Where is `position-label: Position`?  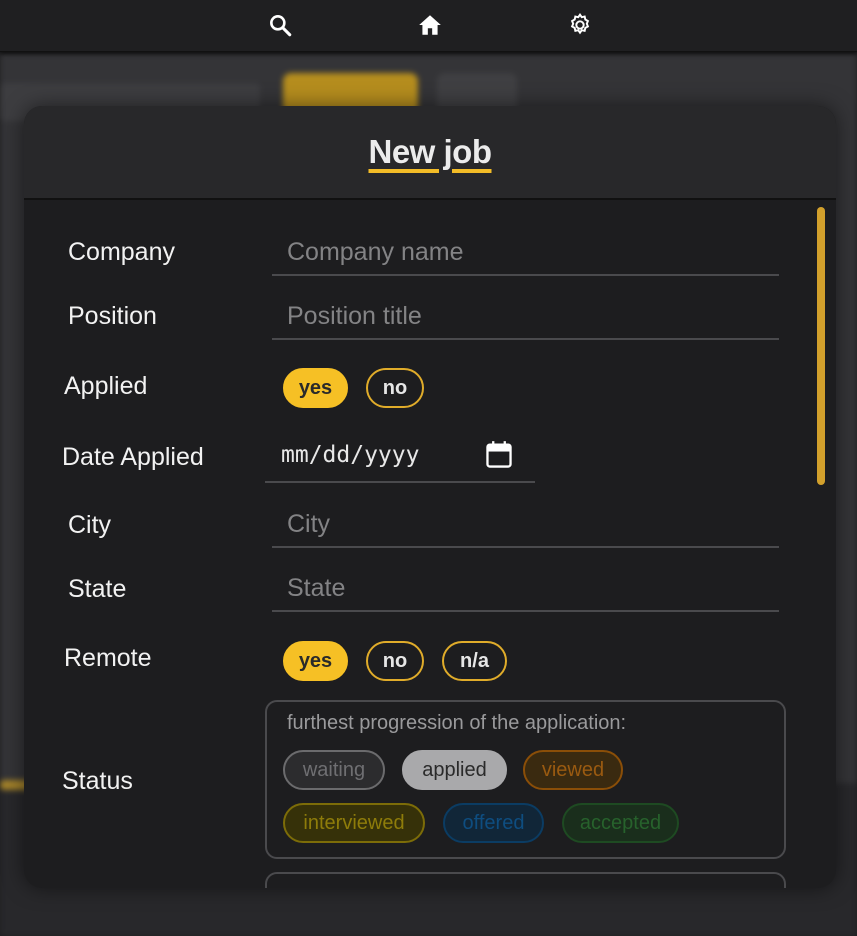
position-label: Position is located at coordinates (112, 316).